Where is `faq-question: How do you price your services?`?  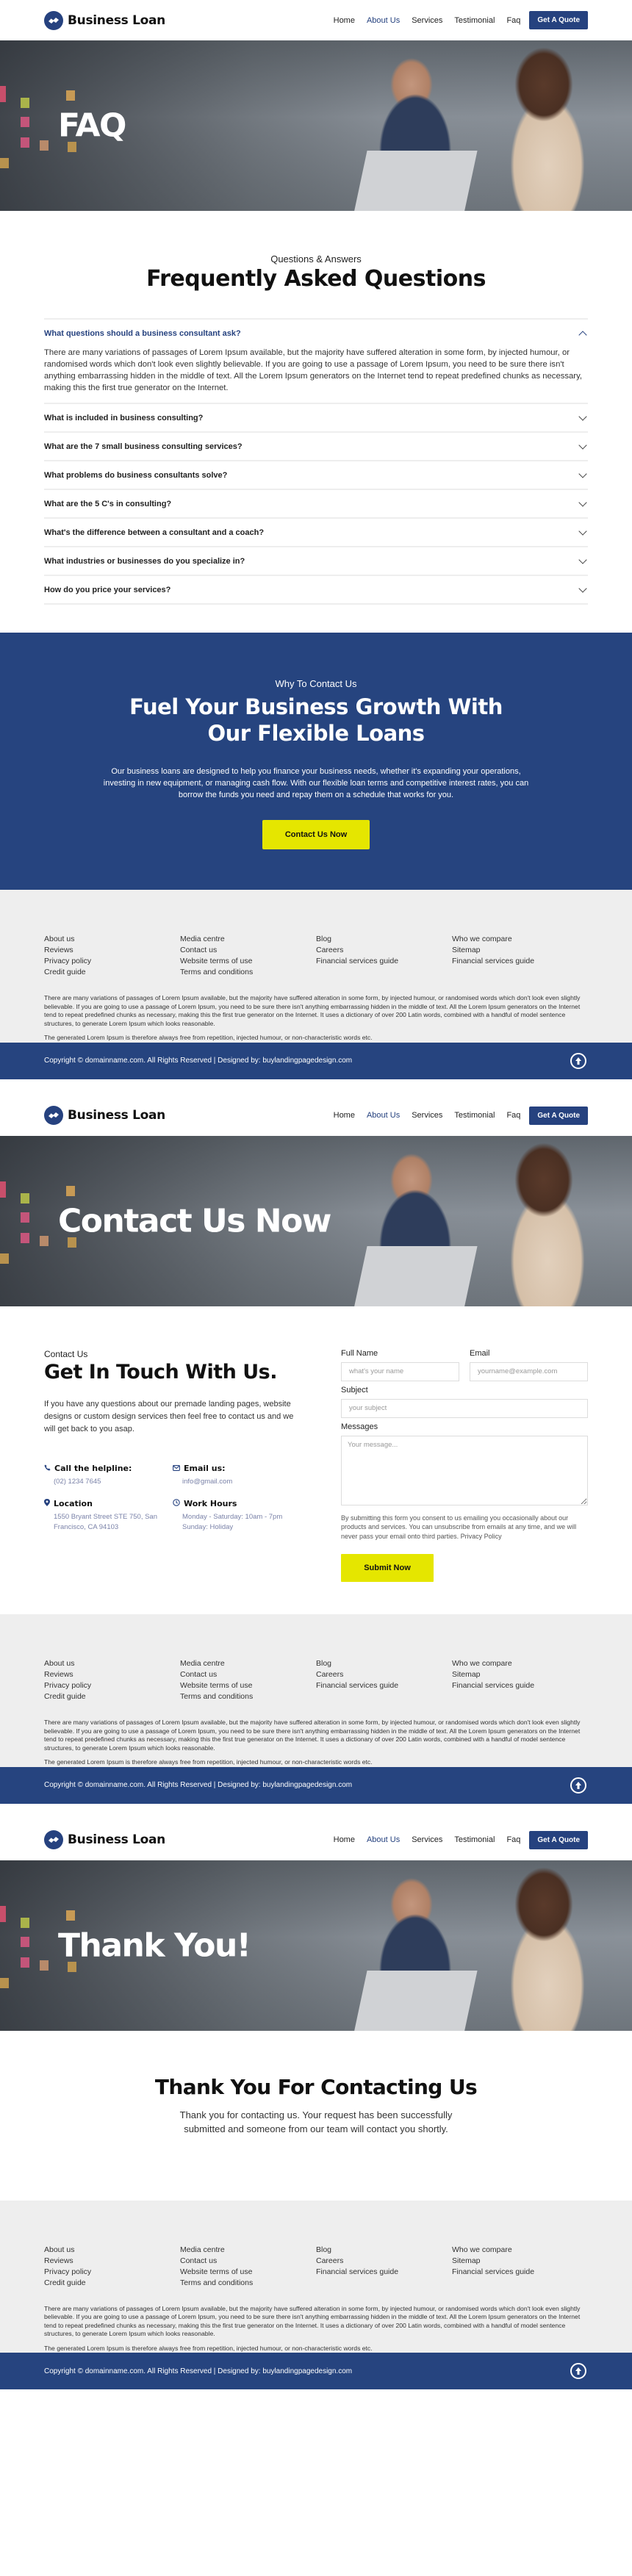
faq-question: How do you price your services? is located at coordinates (316, 589).